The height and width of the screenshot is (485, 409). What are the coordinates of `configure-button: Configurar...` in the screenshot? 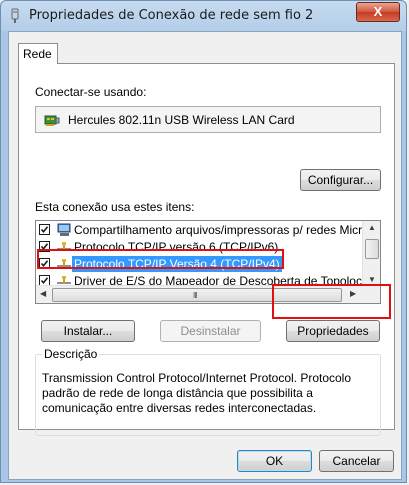 It's located at (340, 180).